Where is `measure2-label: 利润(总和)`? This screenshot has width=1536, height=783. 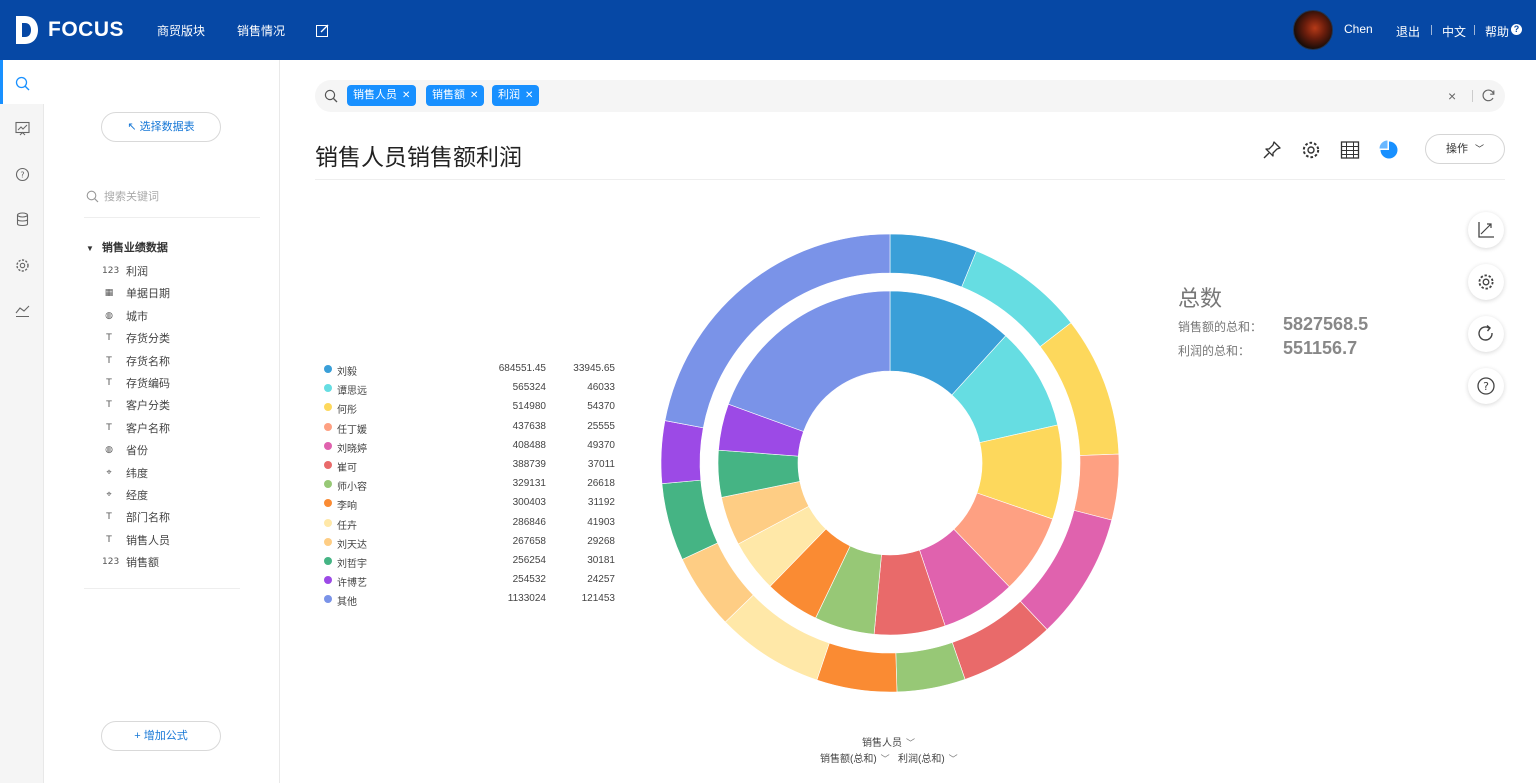 measure2-label: 利润(总和) is located at coordinates (921, 759).